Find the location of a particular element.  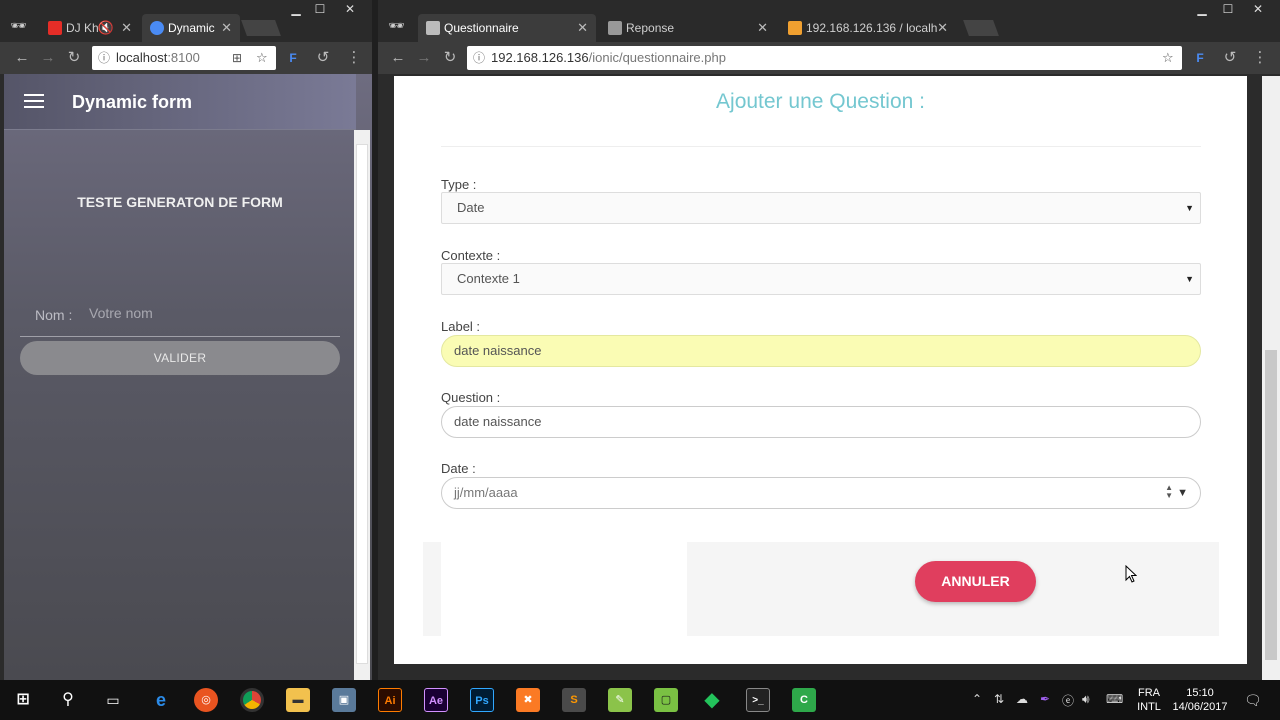

nom-label: Nom : is located at coordinates (54, 315).